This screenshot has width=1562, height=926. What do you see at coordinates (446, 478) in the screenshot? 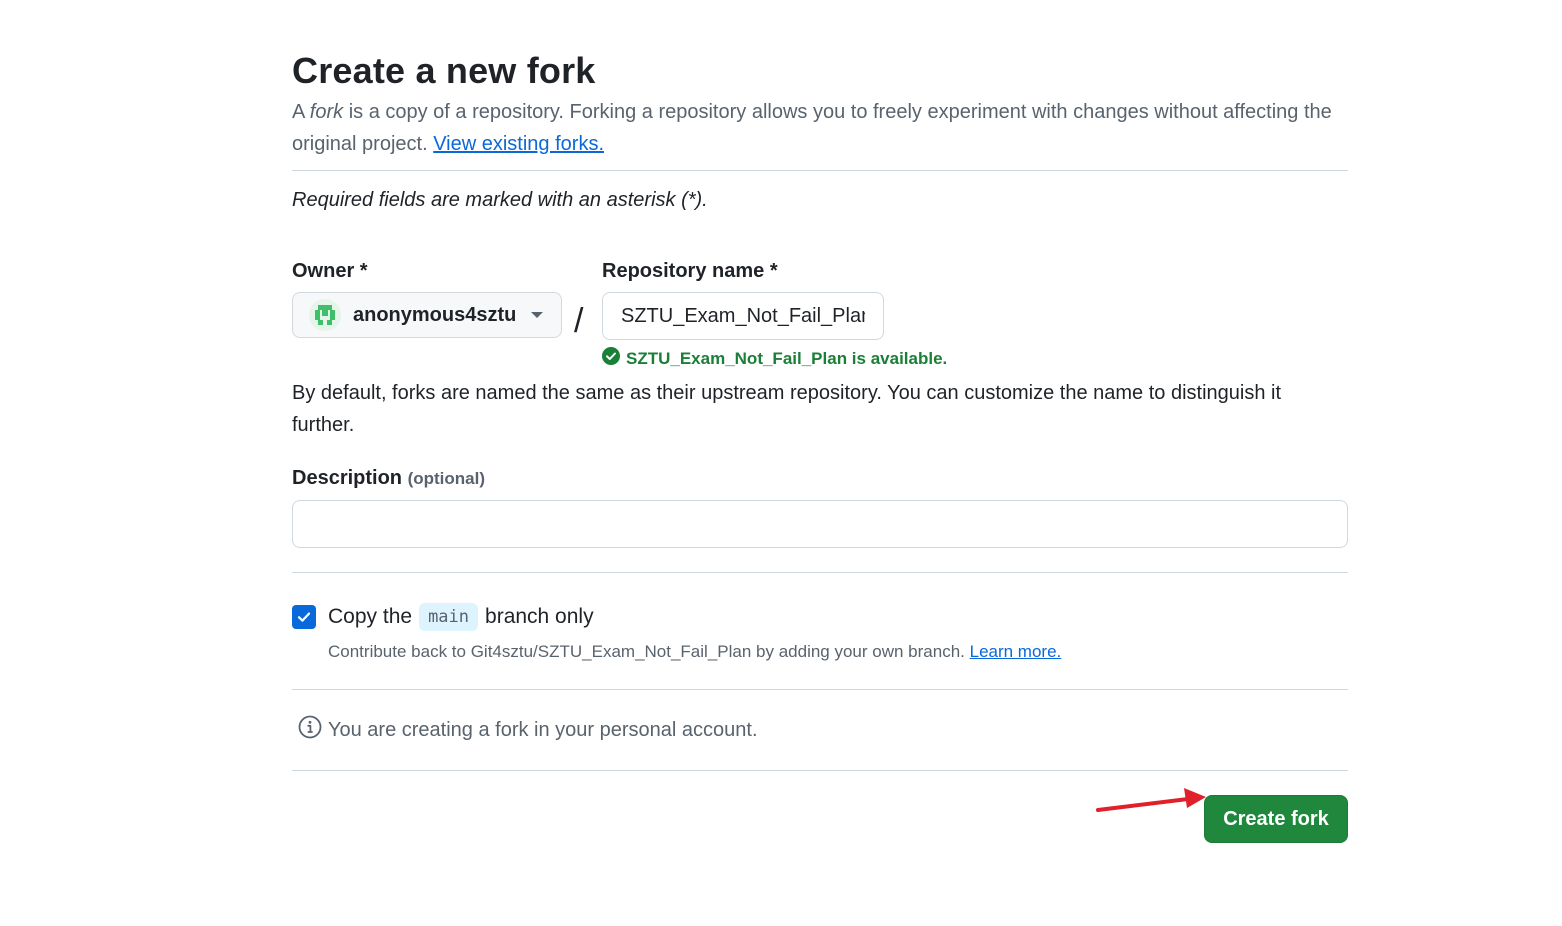
I see `optional-tag: (optional)` at bounding box center [446, 478].